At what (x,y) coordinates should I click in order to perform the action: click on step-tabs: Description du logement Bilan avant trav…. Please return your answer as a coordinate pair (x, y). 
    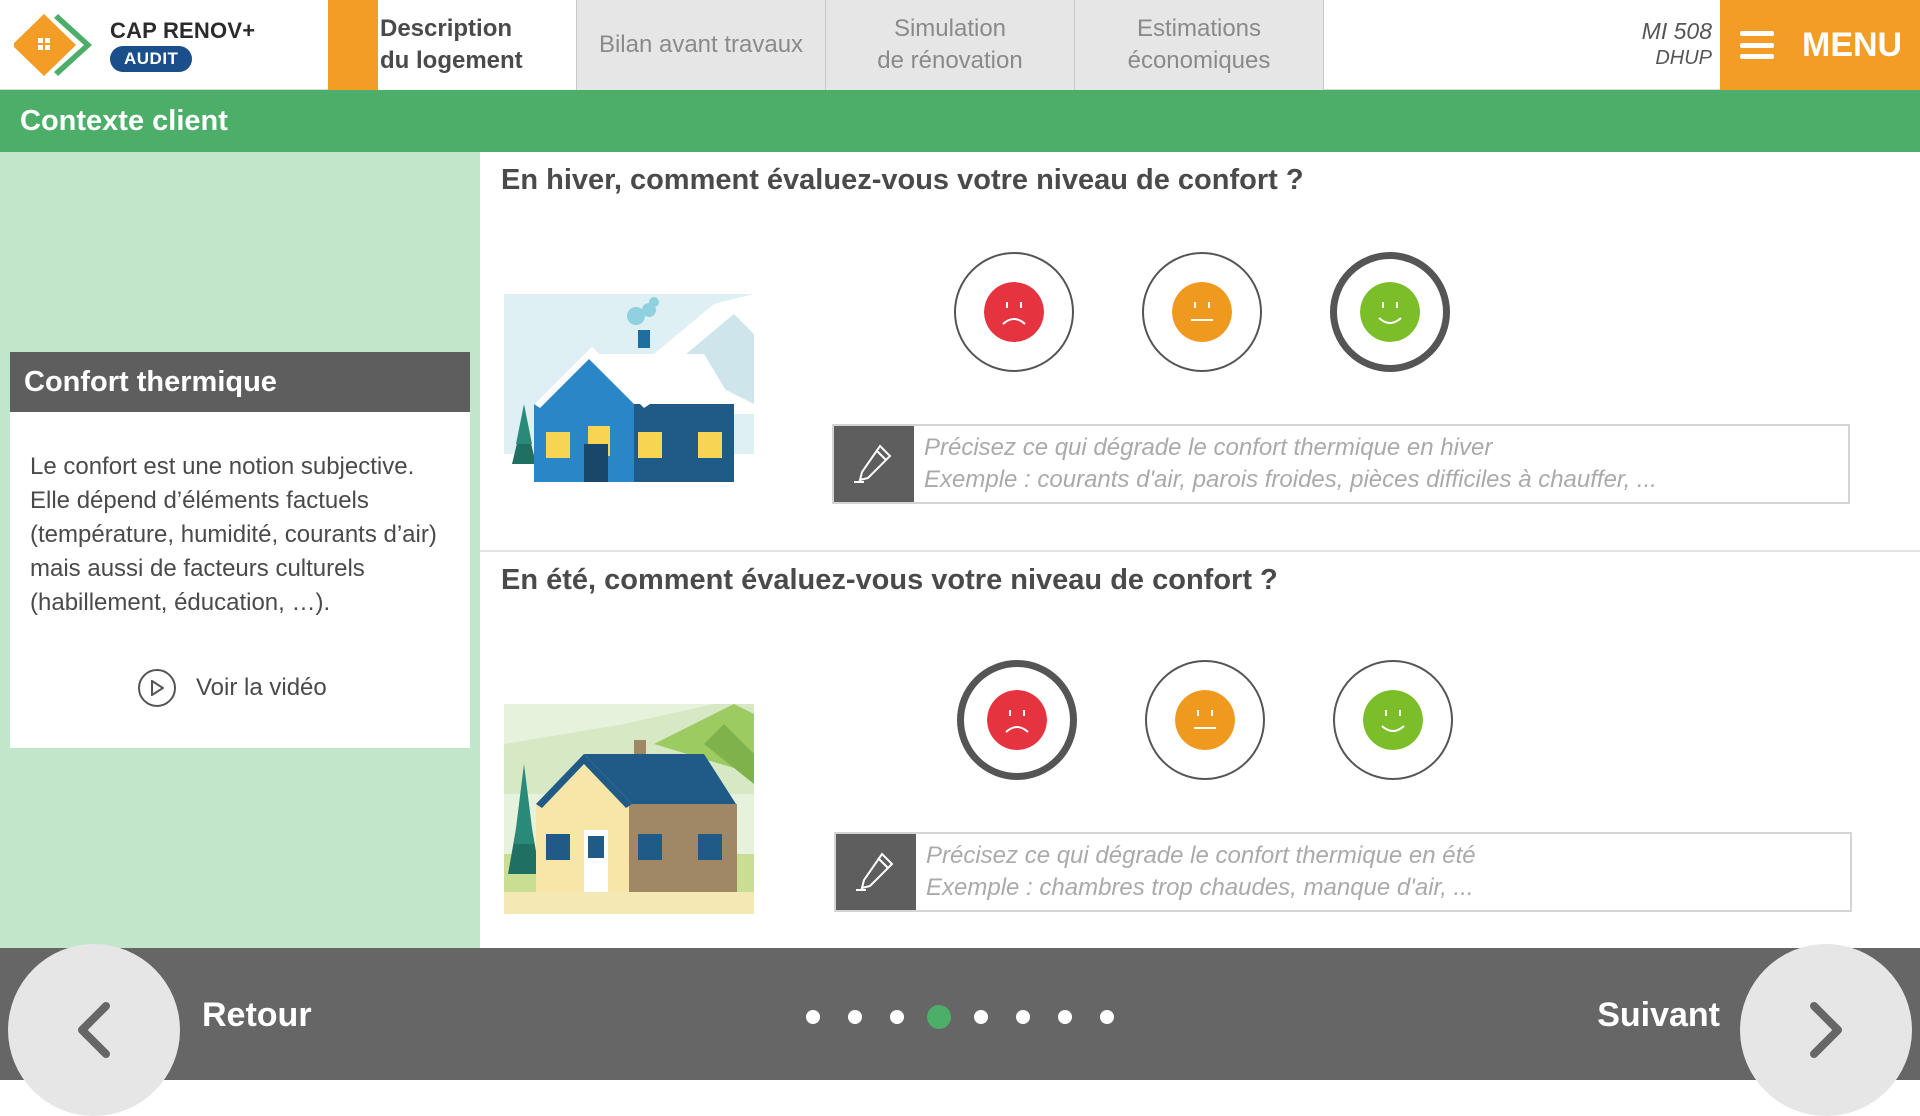
    Looking at the image, I should click on (826, 45).